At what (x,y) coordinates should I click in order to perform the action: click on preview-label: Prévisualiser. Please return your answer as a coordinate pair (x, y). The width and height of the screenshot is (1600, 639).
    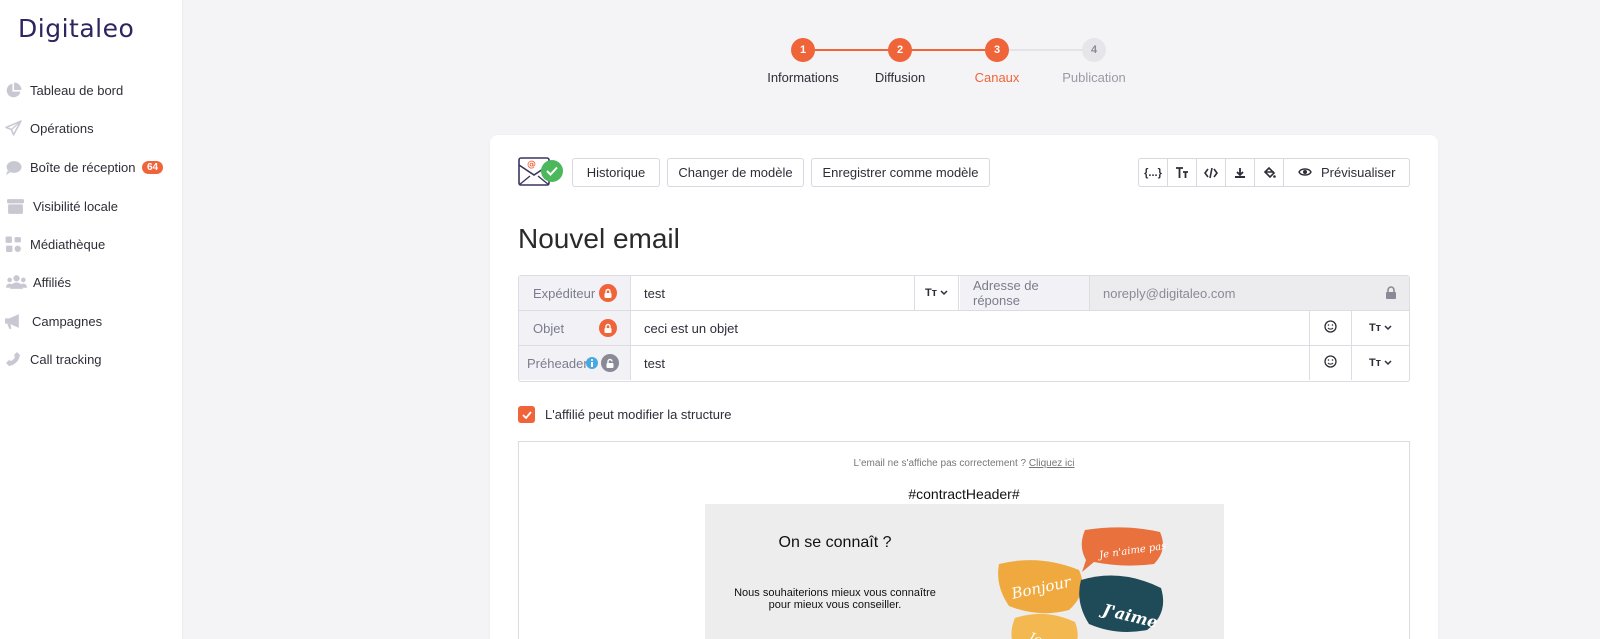
    Looking at the image, I should click on (1358, 172).